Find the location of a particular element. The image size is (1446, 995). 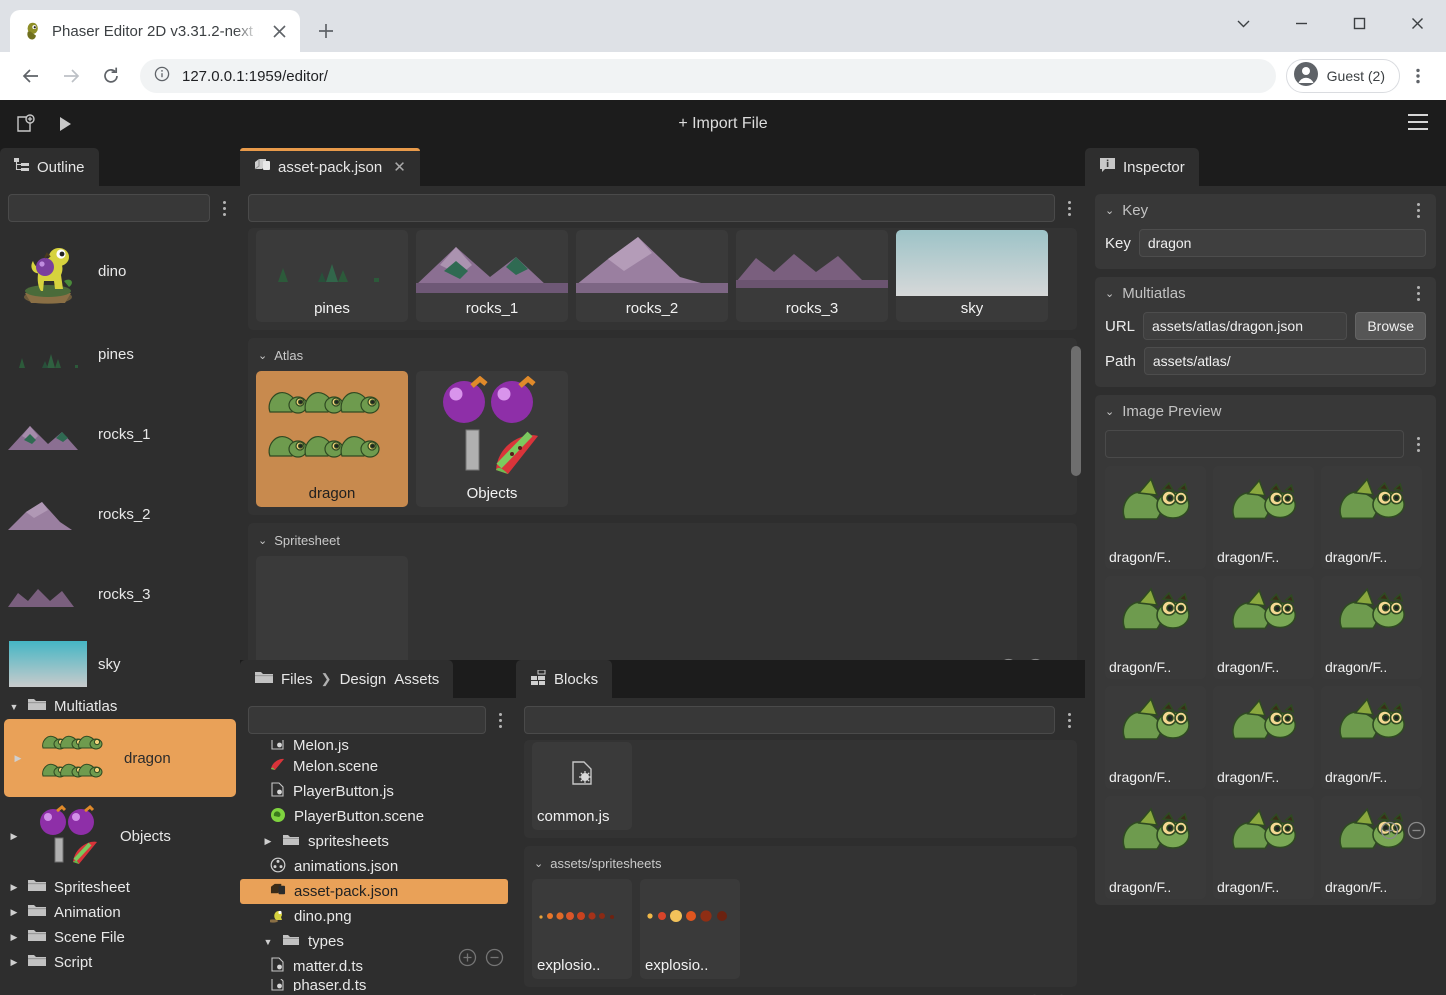

maximize-icon is located at coordinates (1359, 23).